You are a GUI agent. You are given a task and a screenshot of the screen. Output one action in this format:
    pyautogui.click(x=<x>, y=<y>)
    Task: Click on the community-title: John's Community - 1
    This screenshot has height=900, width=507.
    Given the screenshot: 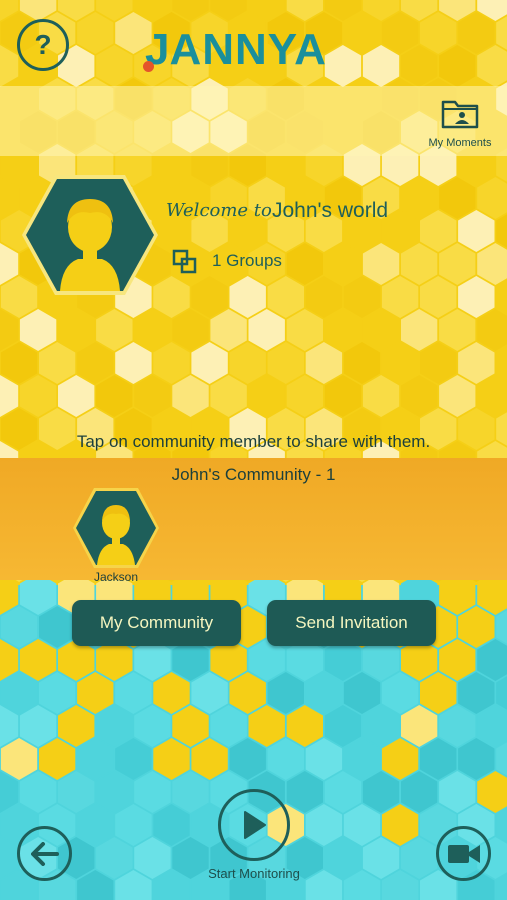 What is the action you would take?
    pyautogui.click(x=253, y=474)
    